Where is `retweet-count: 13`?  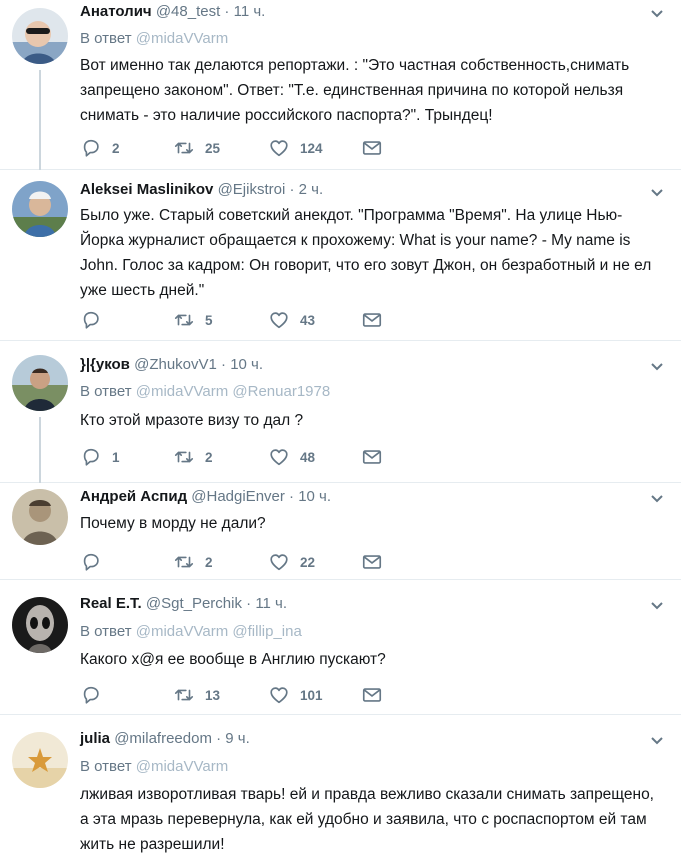
retweet-count: 13 is located at coordinates (213, 695).